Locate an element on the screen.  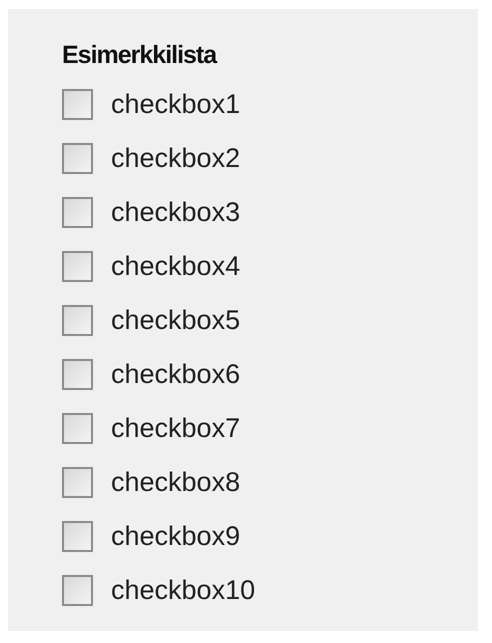
checkbox-label: checkbox5 is located at coordinates (175, 320).